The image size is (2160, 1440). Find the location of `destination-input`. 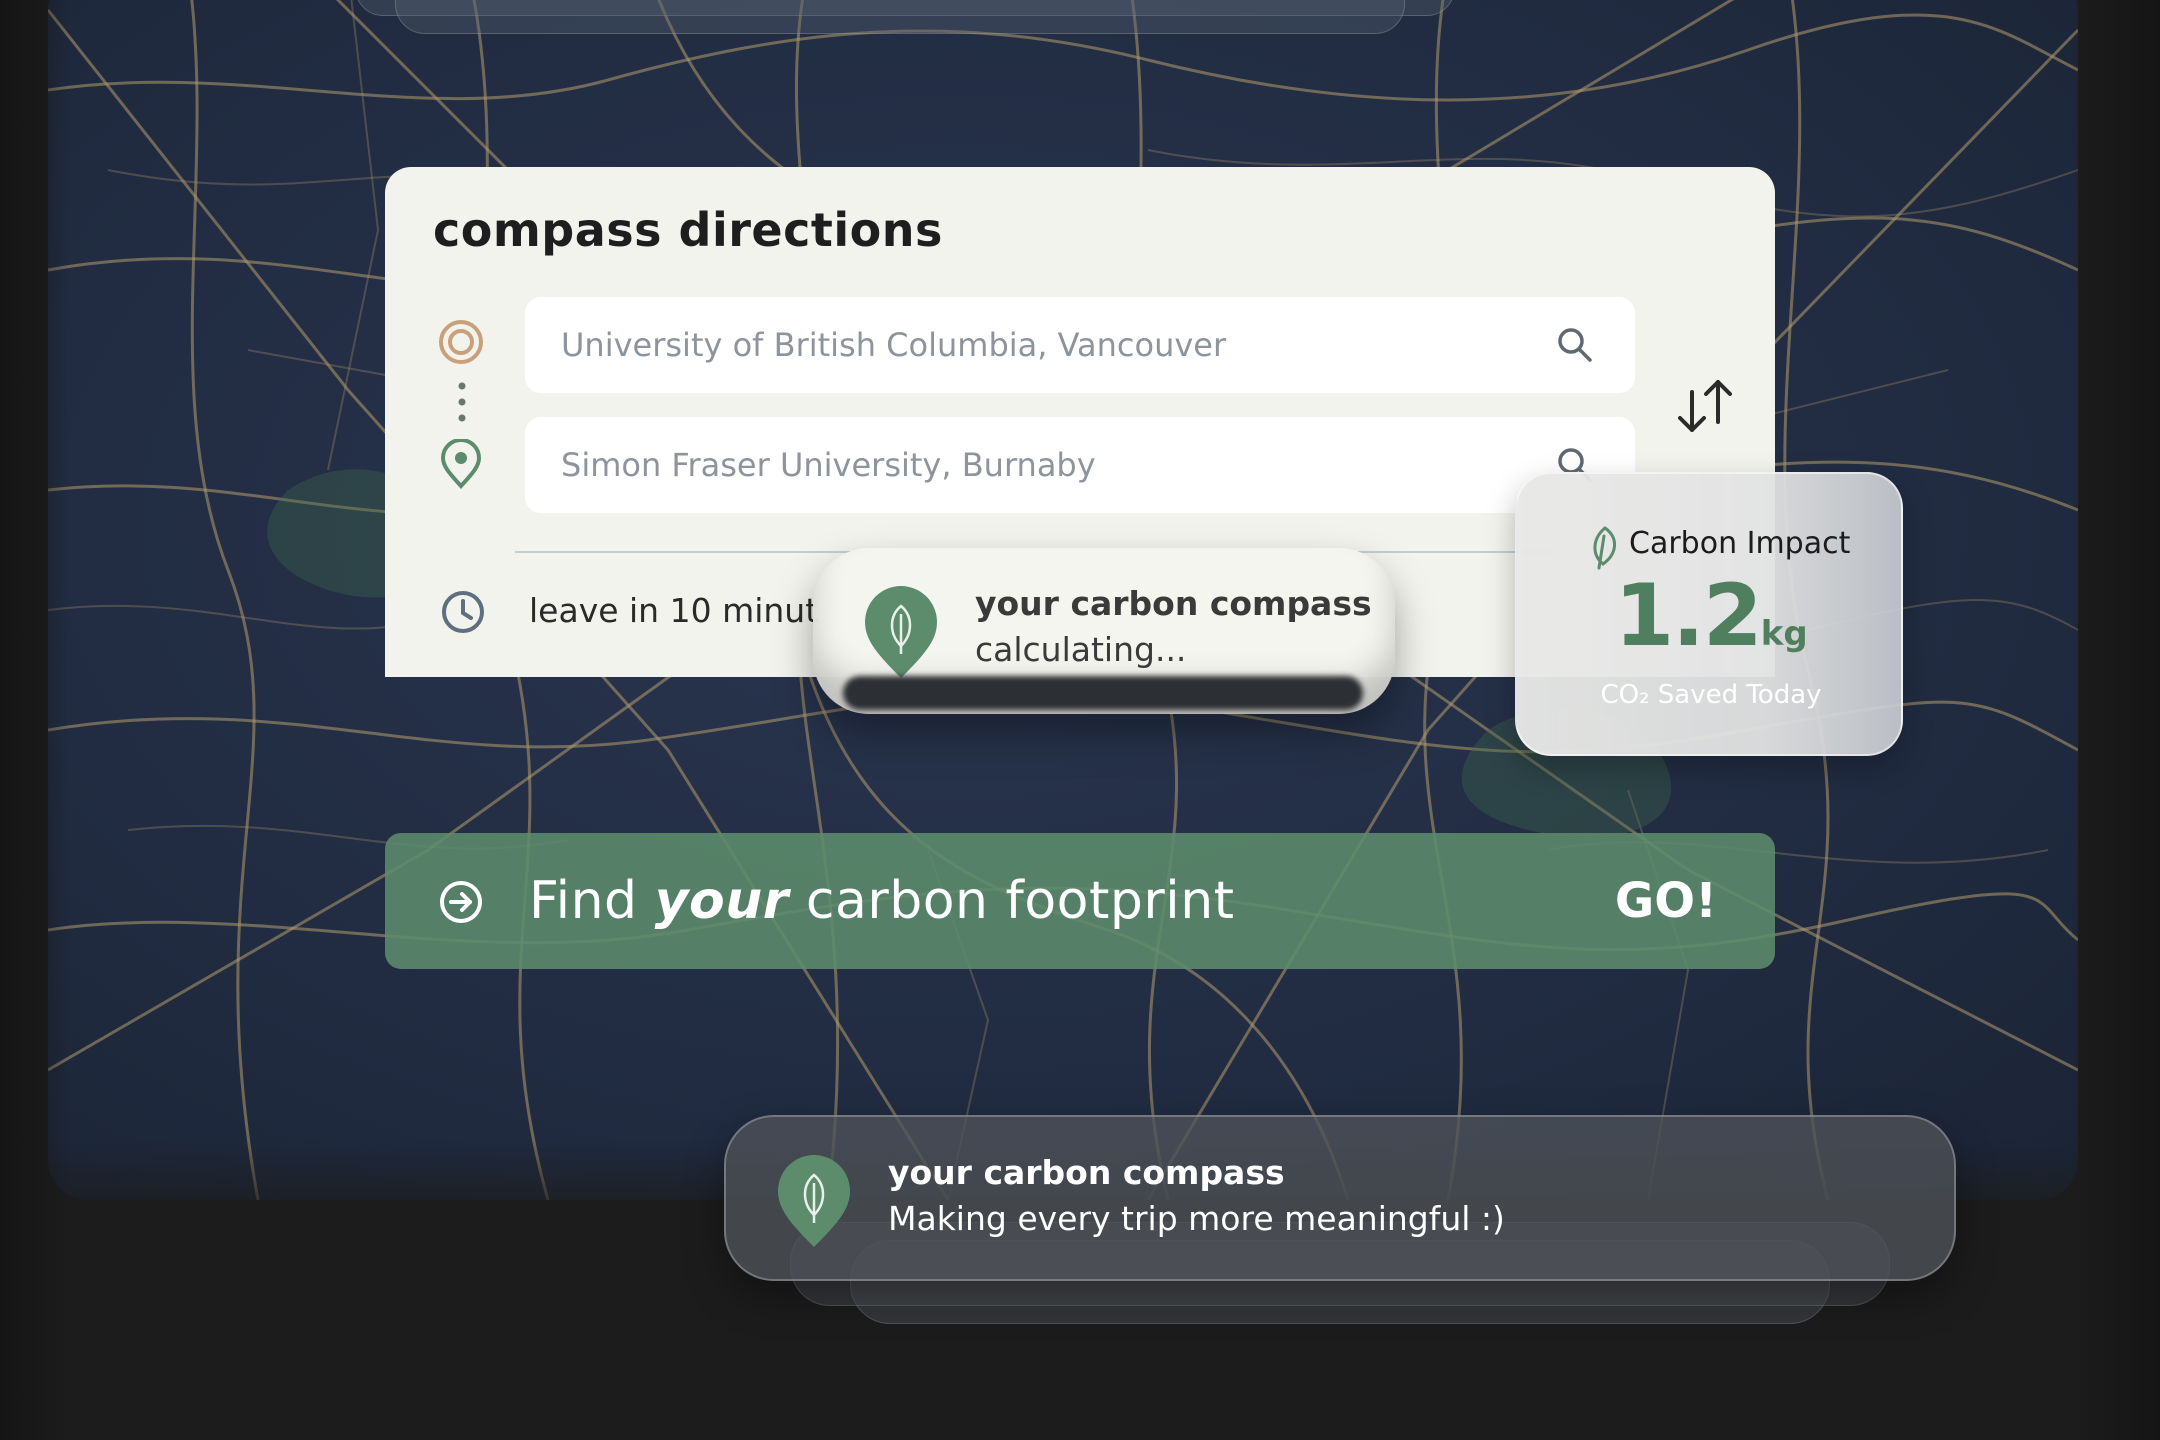

destination-input is located at coordinates (1041, 465).